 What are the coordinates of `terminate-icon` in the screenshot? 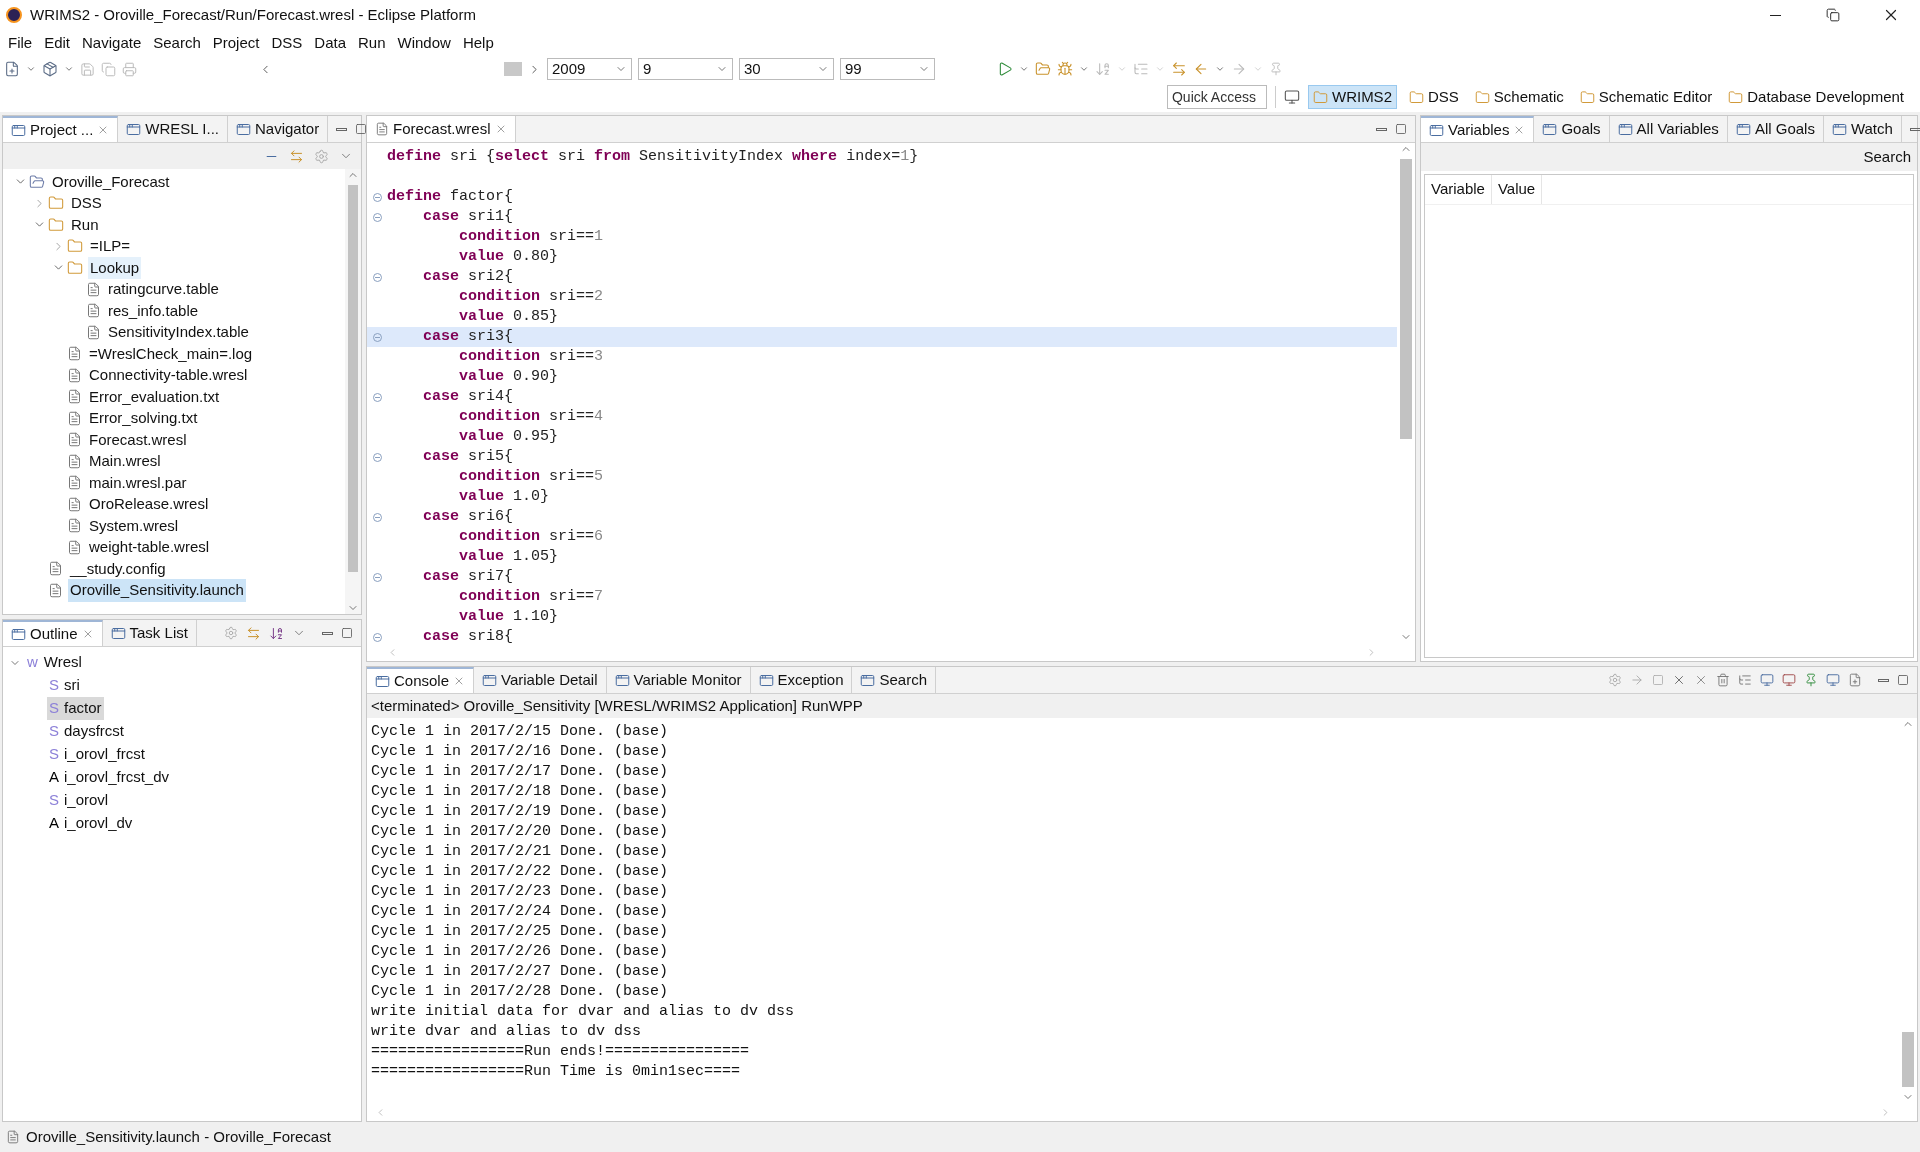 It's located at (1658, 680).